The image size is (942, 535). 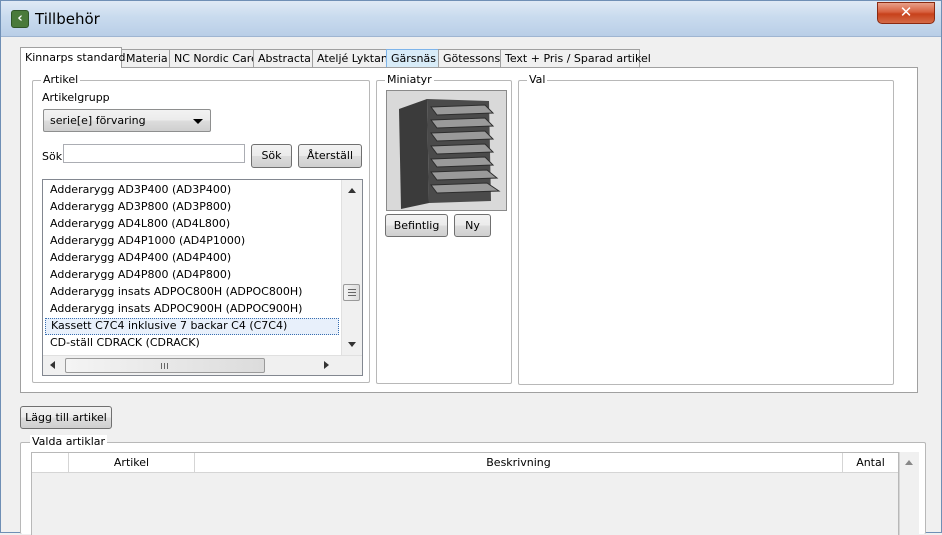 What do you see at coordinates (98, 120) in the screenshot?
I see `artikelgrupp-value: serie[e] förvaring` at bounding box center [98, 120].